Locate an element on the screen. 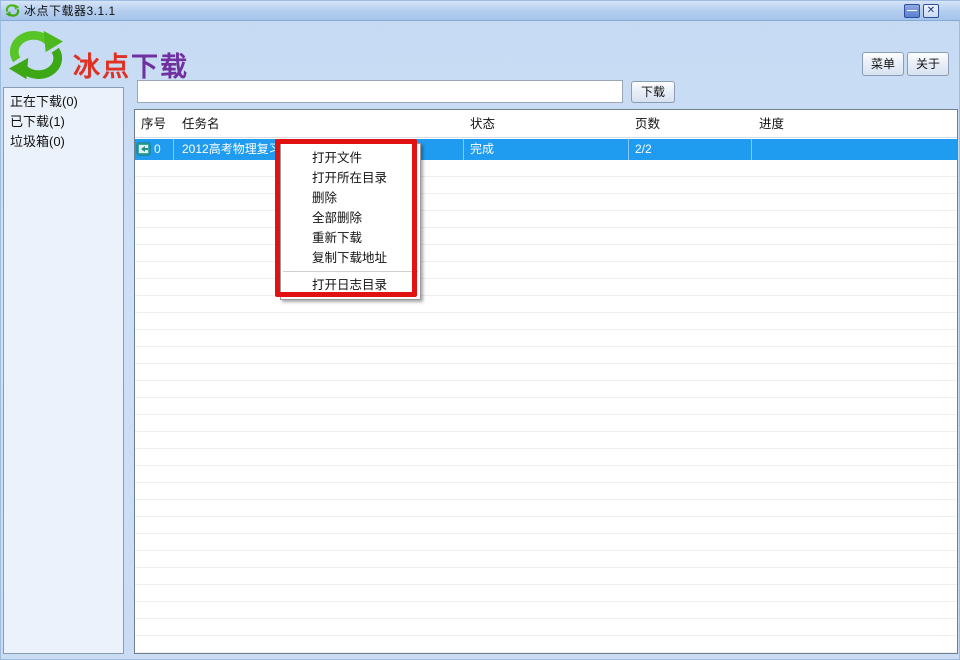  brand-title-part2: 下载 is located at coordinates (160, 67).